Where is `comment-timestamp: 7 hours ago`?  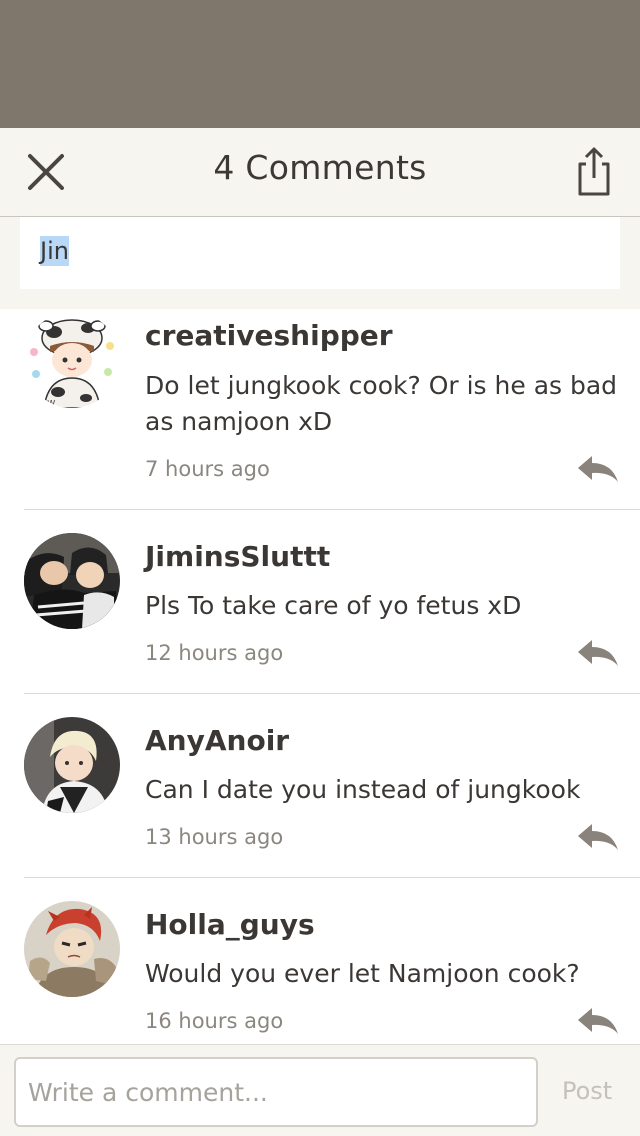 comment-timestamp: 7 hours ago is located at coordinates (207, 469).